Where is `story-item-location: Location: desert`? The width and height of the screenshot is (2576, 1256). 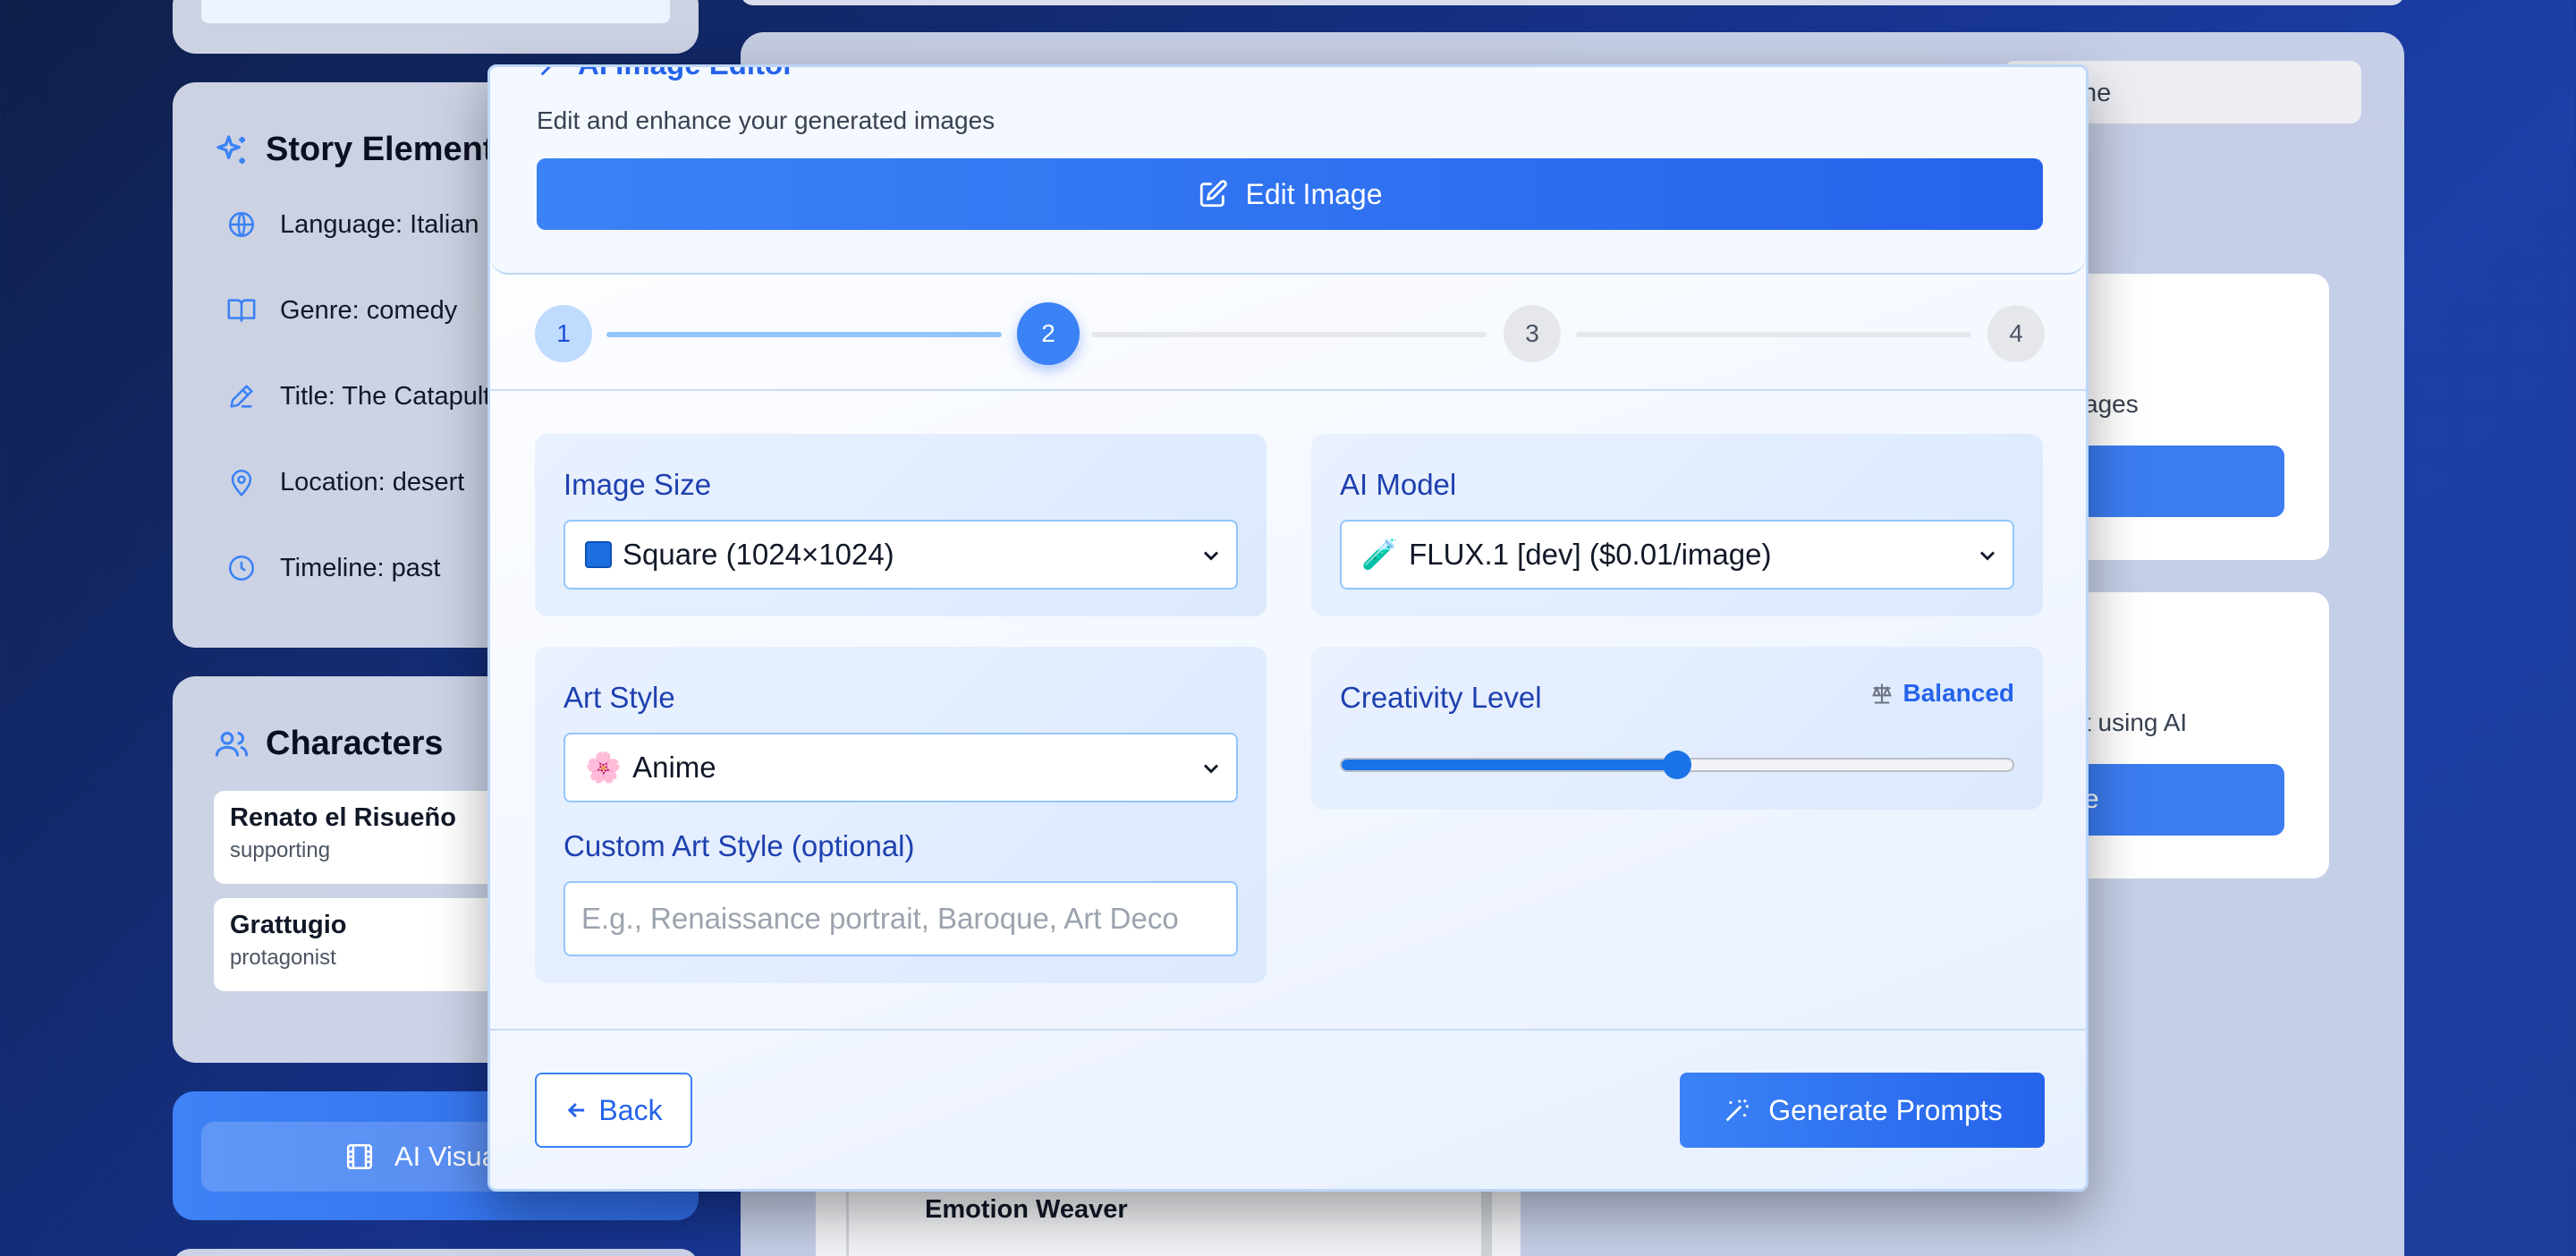
story-item-location: Location: desert is located at coordinates (345, 482).